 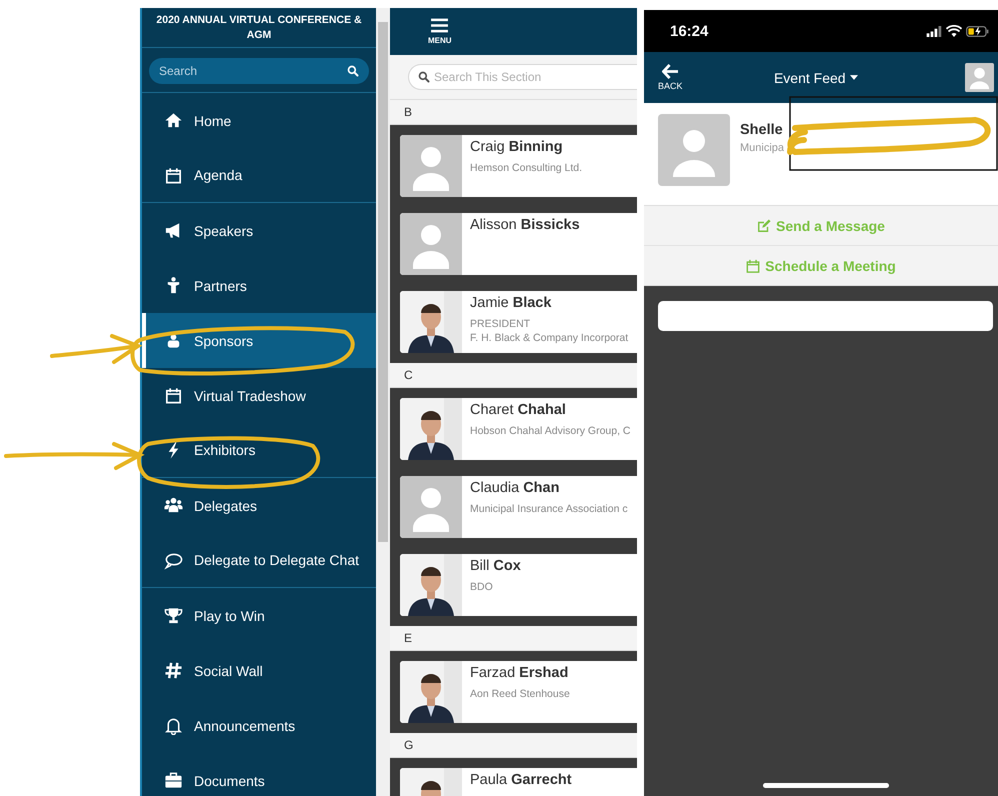 I want to click on person-card: Jamie Black PRESIDENT F. H. Black & Company Incorporat, so click(x=518, y=322).